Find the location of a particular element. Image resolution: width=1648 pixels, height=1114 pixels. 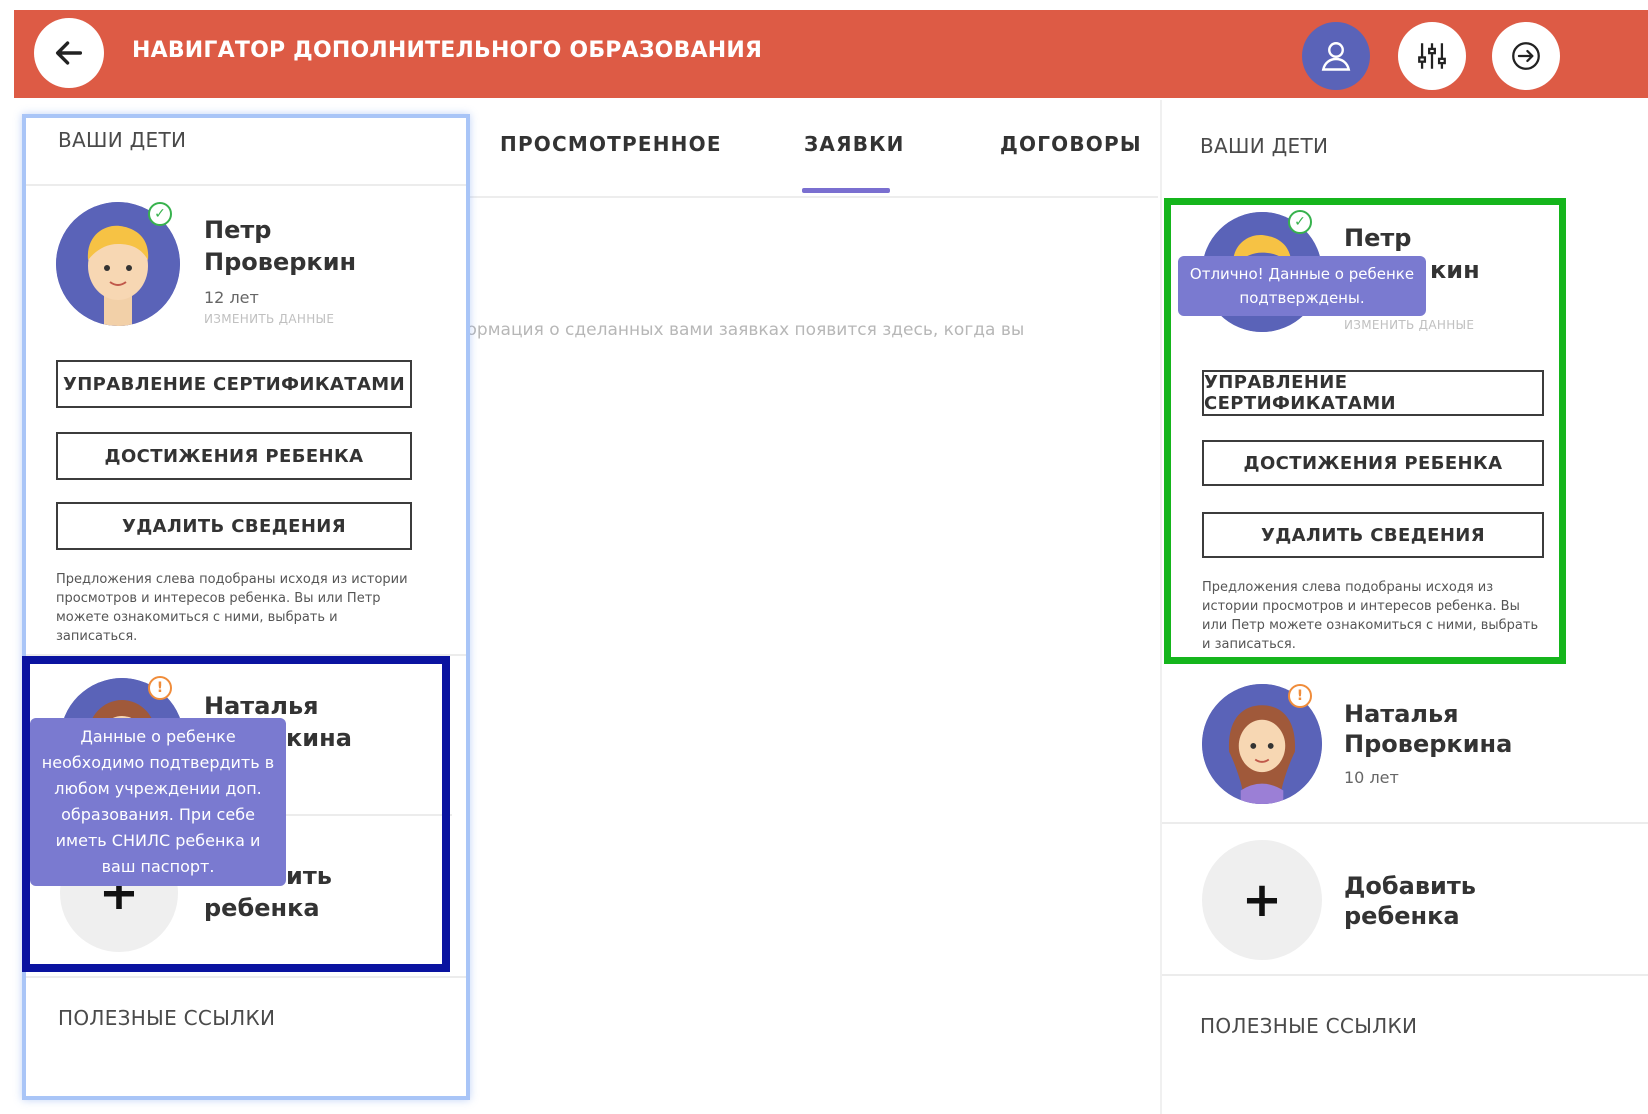

logout-icon is located at coordinates (1526, 56).